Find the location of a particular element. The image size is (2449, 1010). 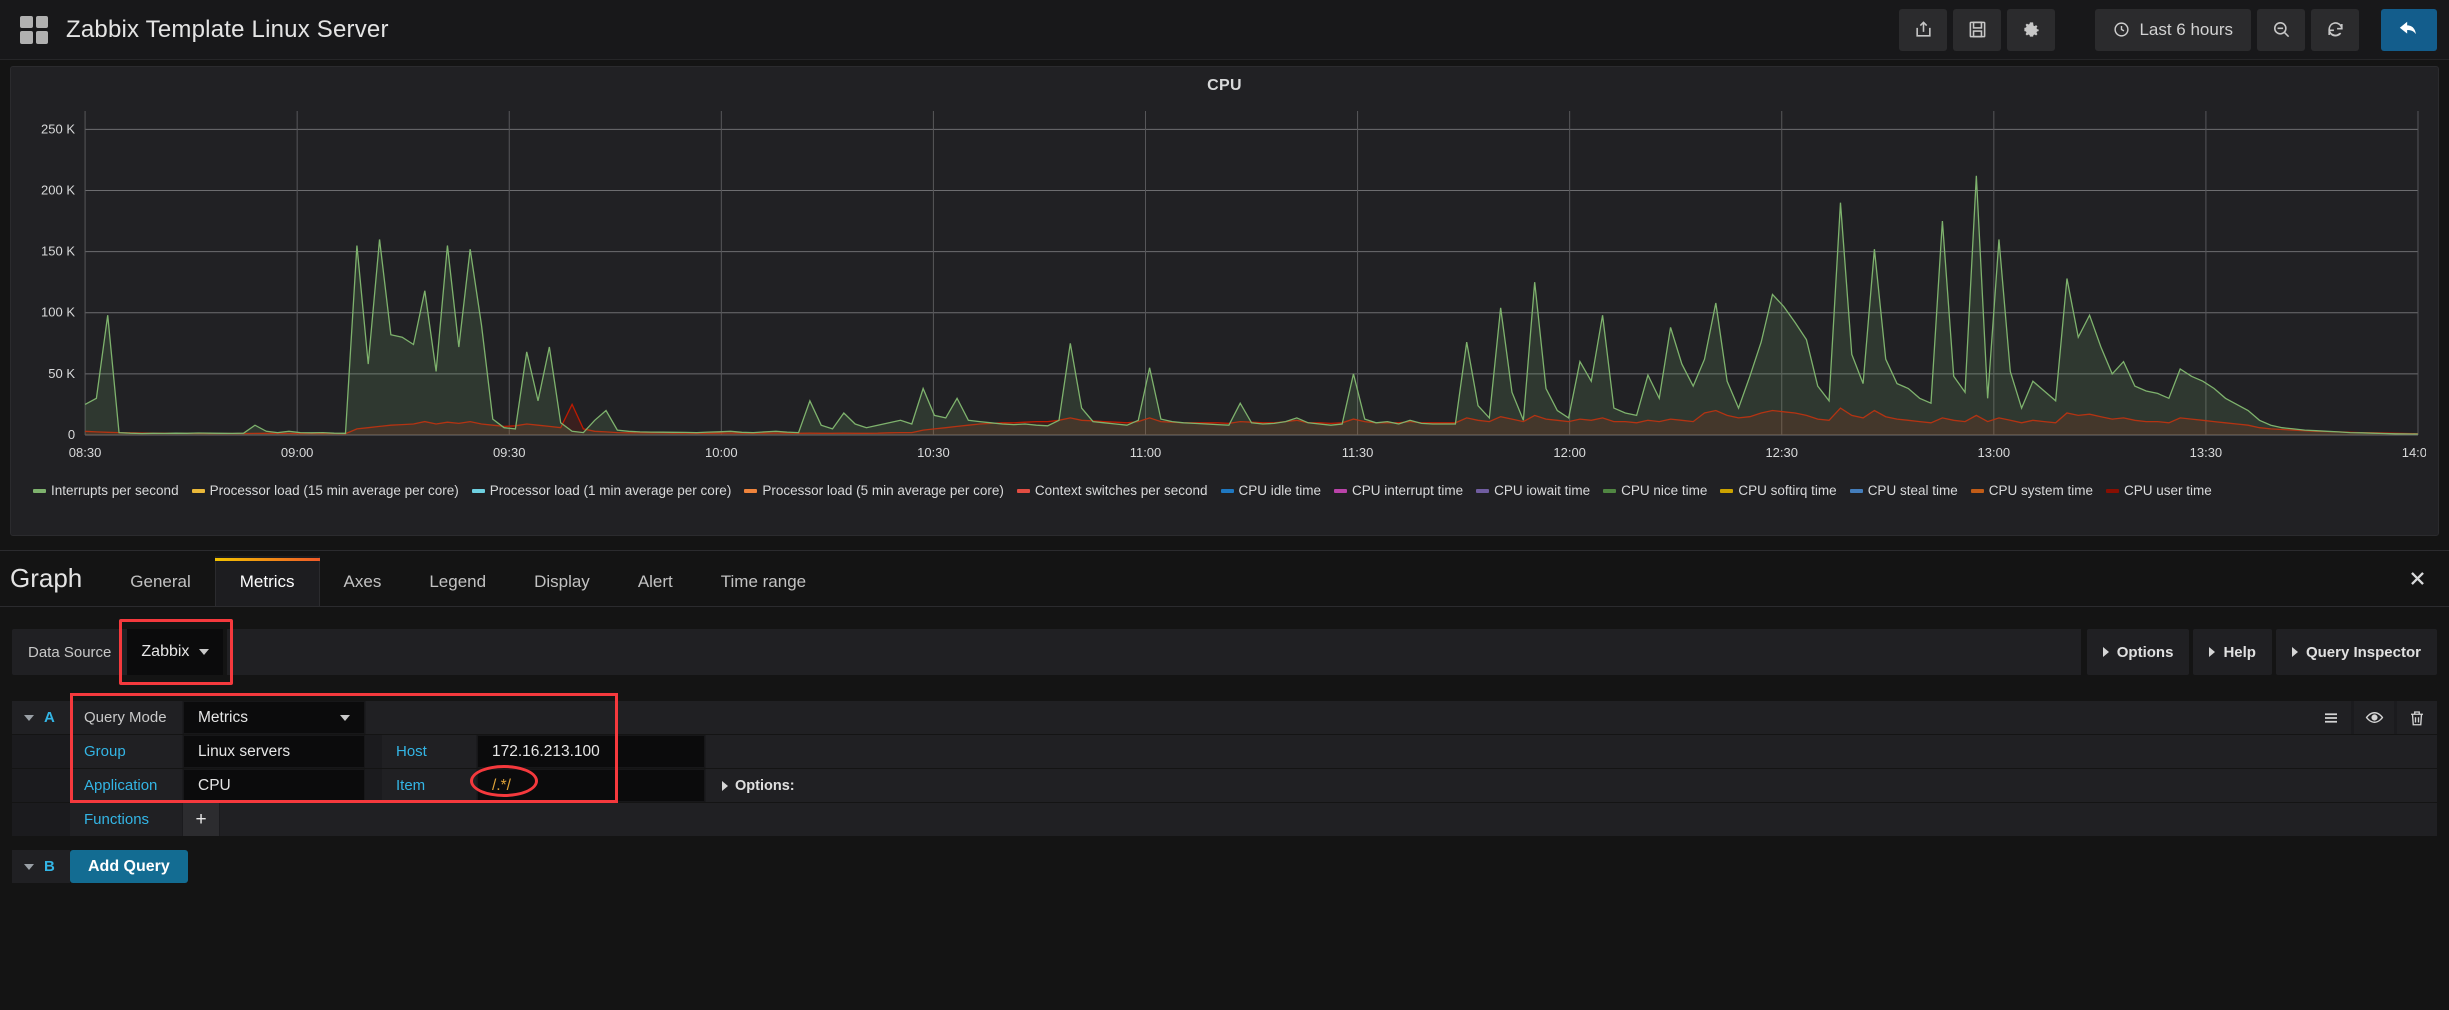

legend-label: Processor load (15 min average per core) is located at coordinates (334, 490).